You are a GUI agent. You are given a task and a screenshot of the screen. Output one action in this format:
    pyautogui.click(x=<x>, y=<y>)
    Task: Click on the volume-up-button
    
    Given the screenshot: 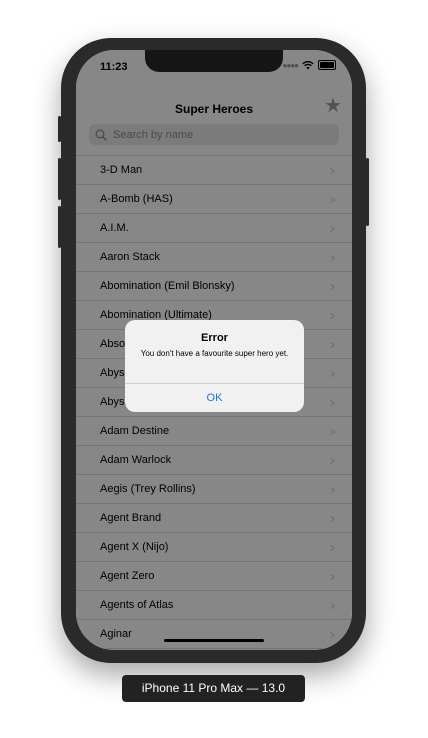 What is the action you would take?
    pyautogui.click(x=59, y=179)
    